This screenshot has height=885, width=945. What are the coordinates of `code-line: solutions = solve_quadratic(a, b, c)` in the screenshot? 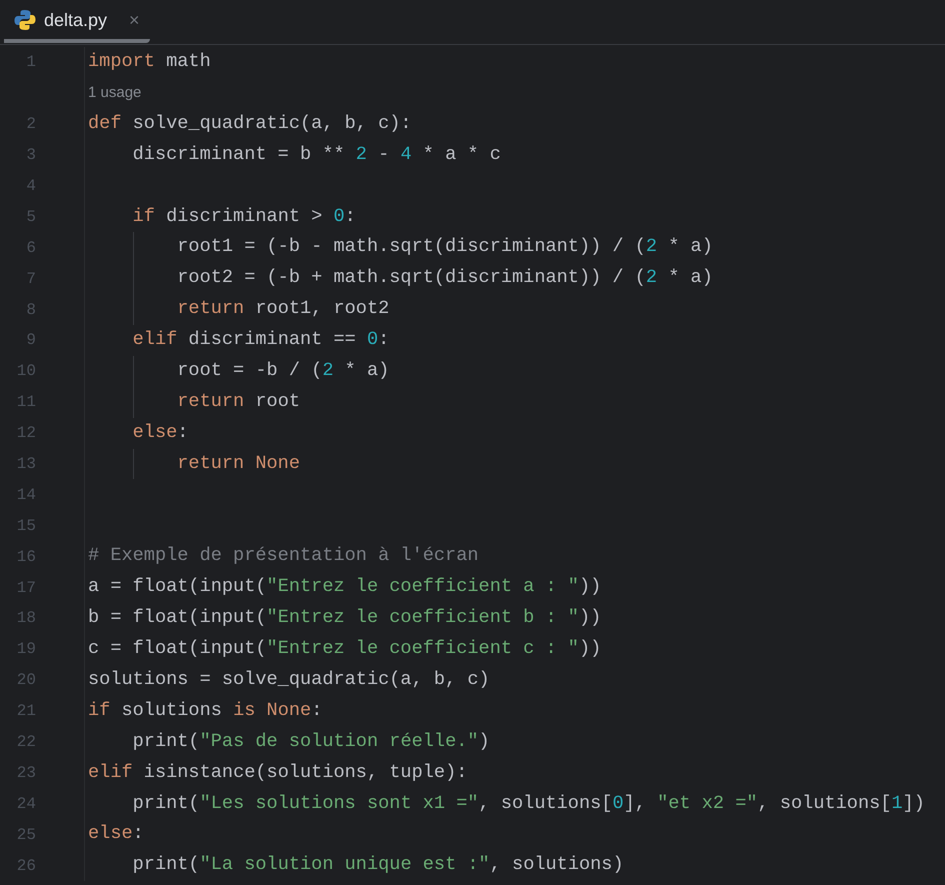 It's located at (289, 680).